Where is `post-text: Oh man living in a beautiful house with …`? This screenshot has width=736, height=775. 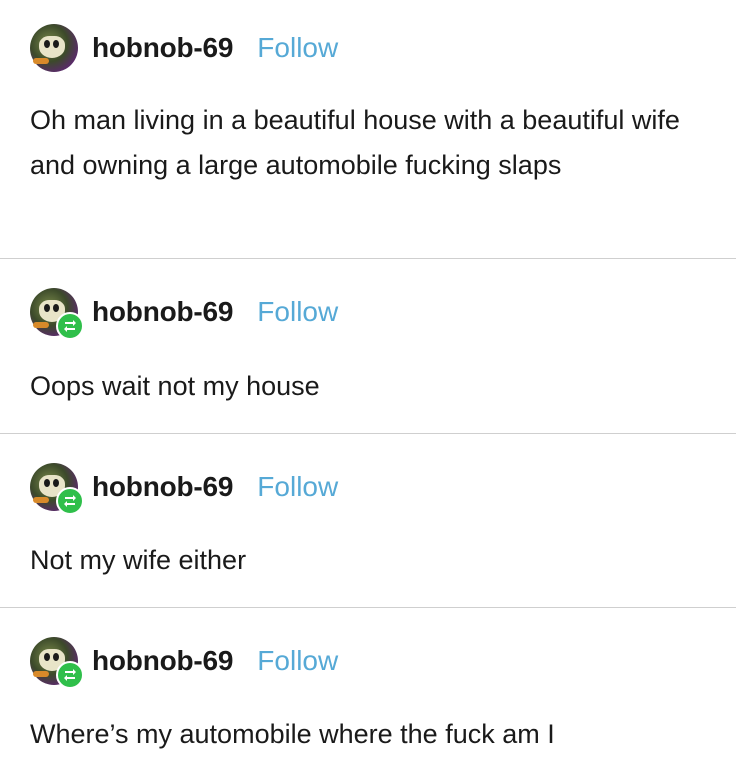
post-text: Oh man living in a beautiful house with … is located at coordinates (355, 142).